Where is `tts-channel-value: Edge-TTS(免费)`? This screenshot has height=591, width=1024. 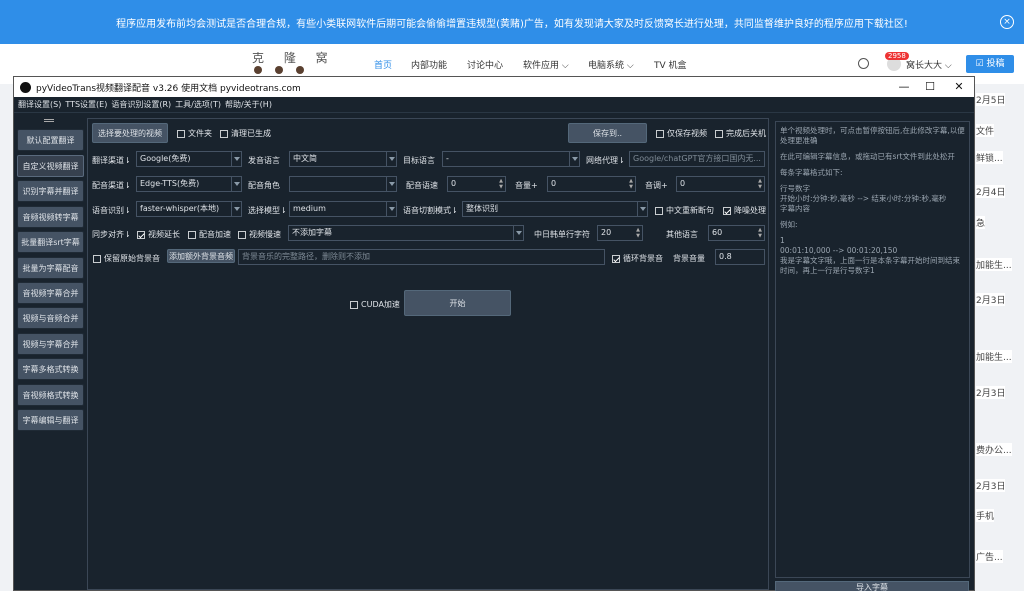
tts-channel-value: Edge-TTS(免费) is located at coordinates (170, 183).